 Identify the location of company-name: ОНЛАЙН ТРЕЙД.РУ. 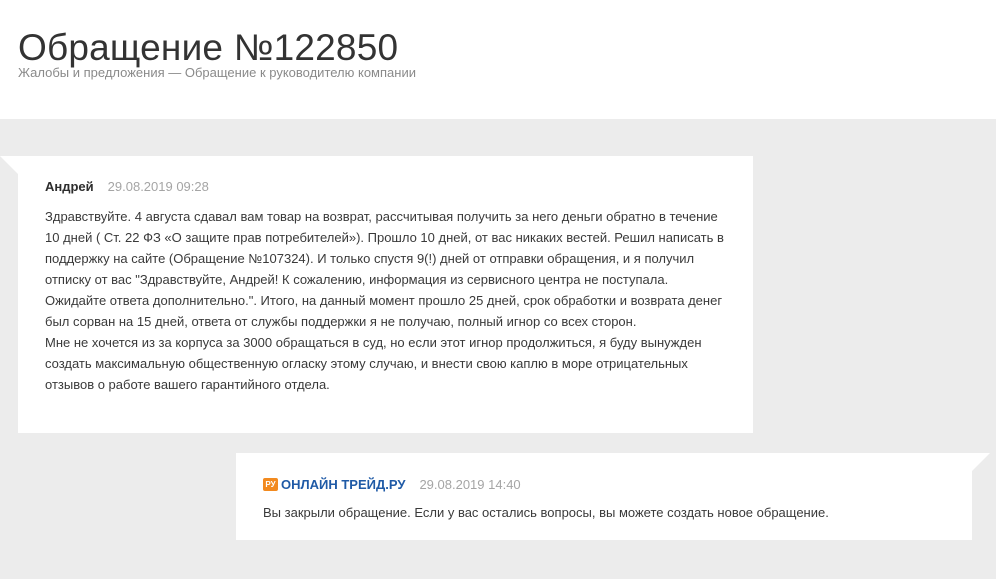
(343, 484).